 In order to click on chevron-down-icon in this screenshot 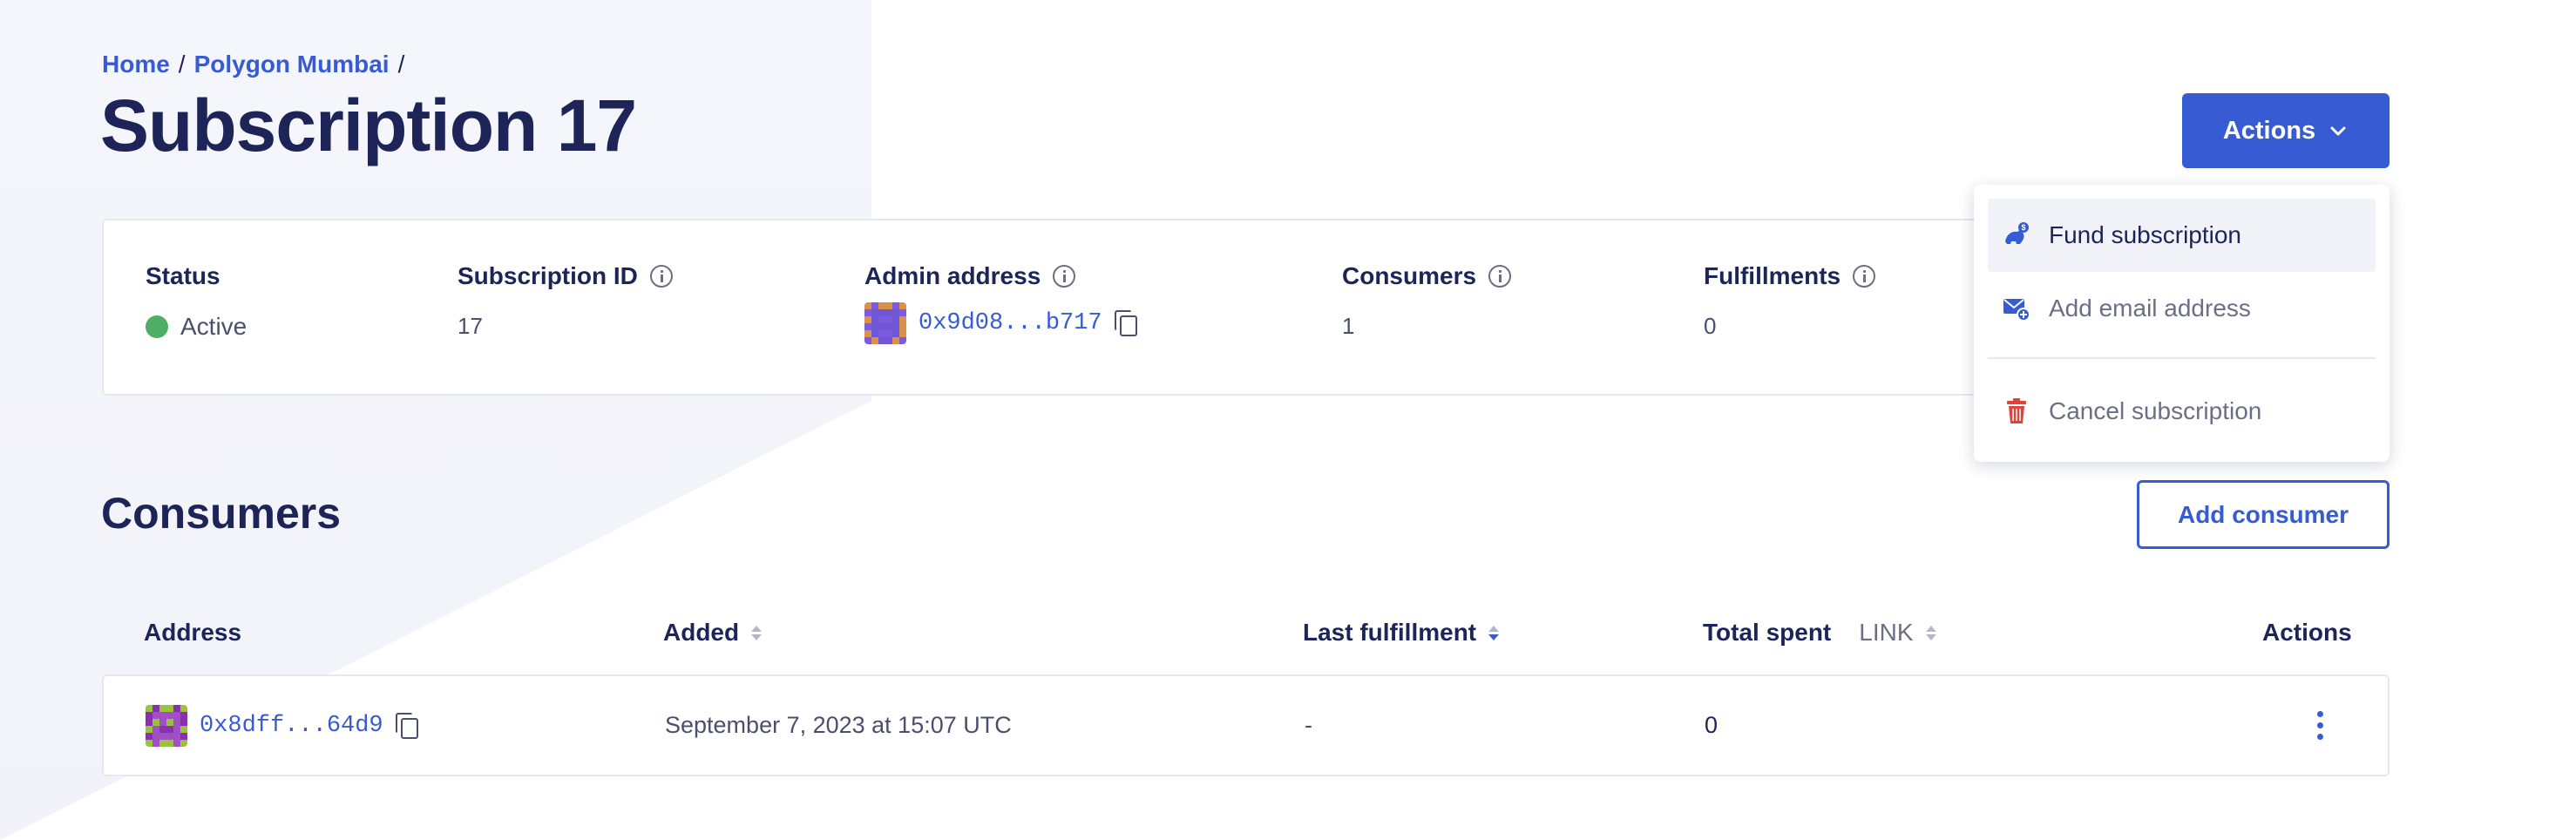, I will do `click(2338, 131)`.